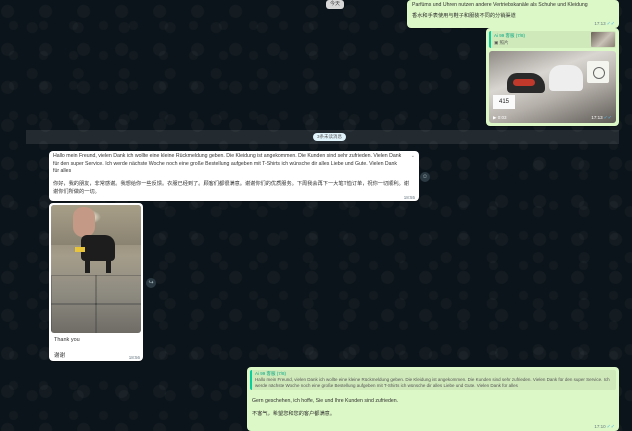 Image resolution: width=632 pixels, height=431 pixels. I want to click on incoming-photo-message: Thank you 谢谢 18:56, so click(96, 282).